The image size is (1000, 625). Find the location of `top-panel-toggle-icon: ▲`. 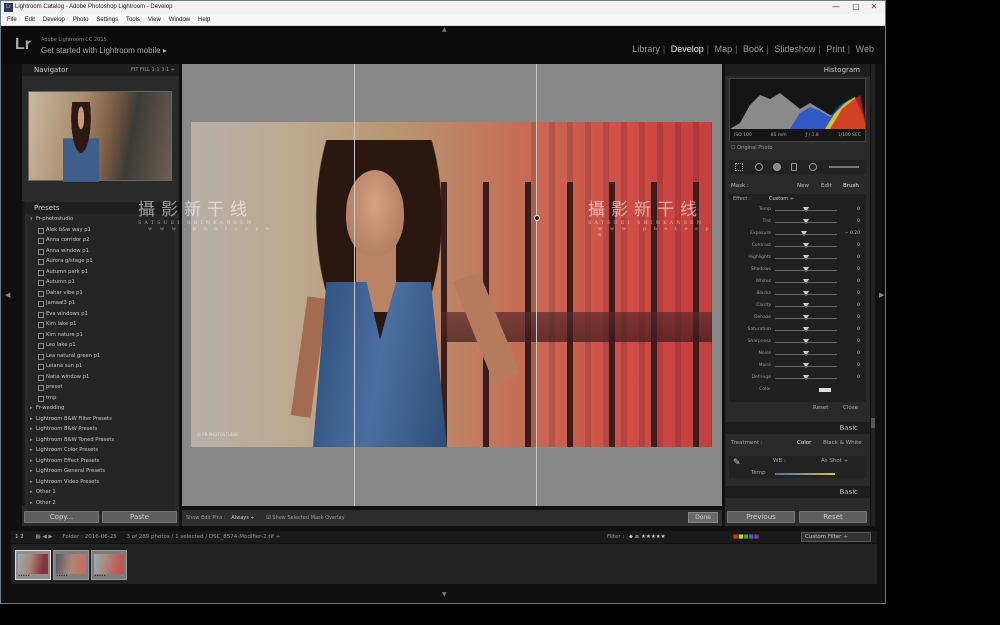

top-panel-toggle-icon: ▲ is located at coordinates (444, 29).